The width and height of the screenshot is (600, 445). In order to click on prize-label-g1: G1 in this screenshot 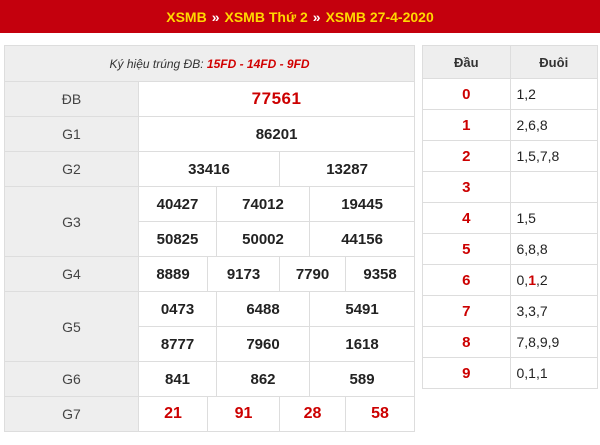, I will do `click(71, 134)`.